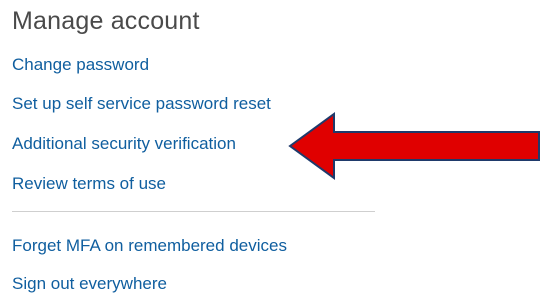 The height and width of the screenshot is (300, 541). What do you see at coordinates (89, 184) in the screenshot?
I see `review-terms-of-use-link: Review terms of use` at bounding box center [89, 184].